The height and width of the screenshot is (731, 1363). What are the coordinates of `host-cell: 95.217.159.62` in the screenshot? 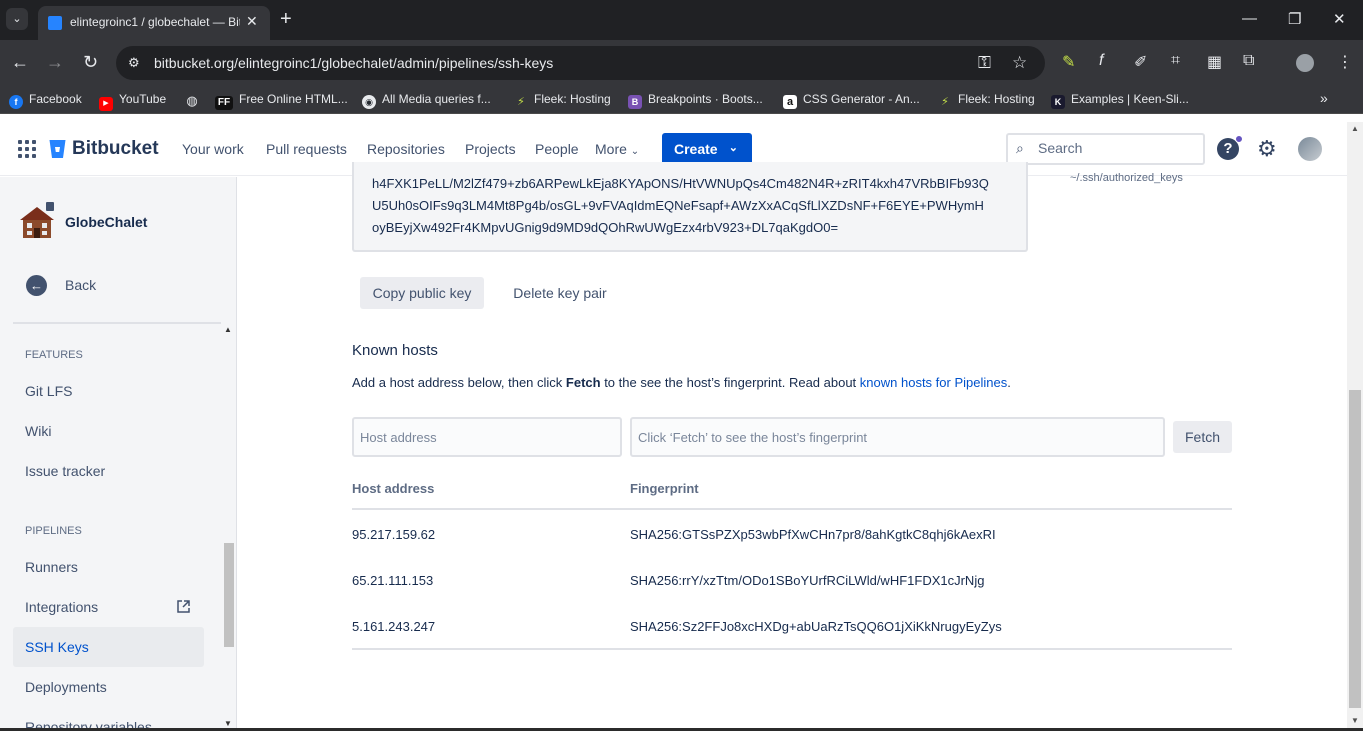 It's located at (394, 534).